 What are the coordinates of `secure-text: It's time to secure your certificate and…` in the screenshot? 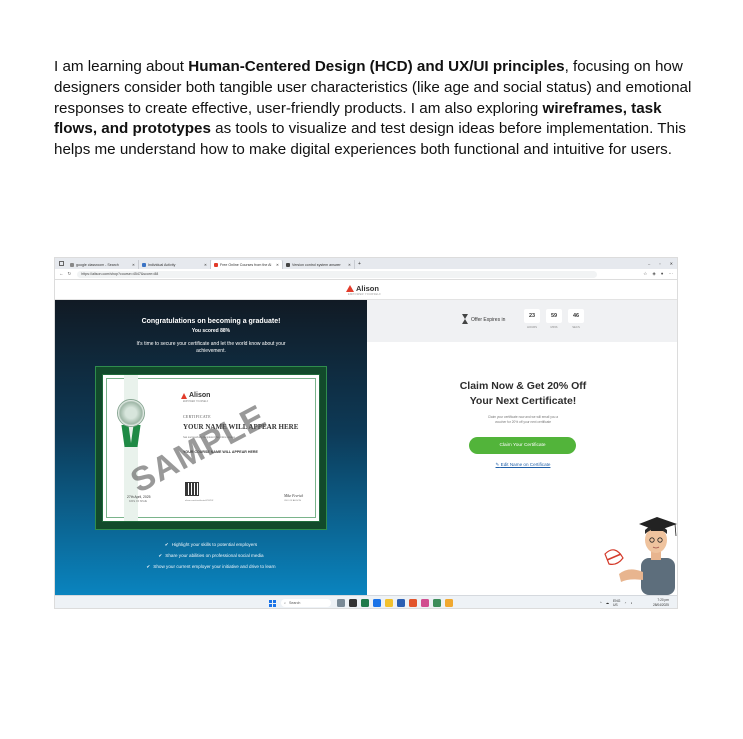 It's located at (211, 347).